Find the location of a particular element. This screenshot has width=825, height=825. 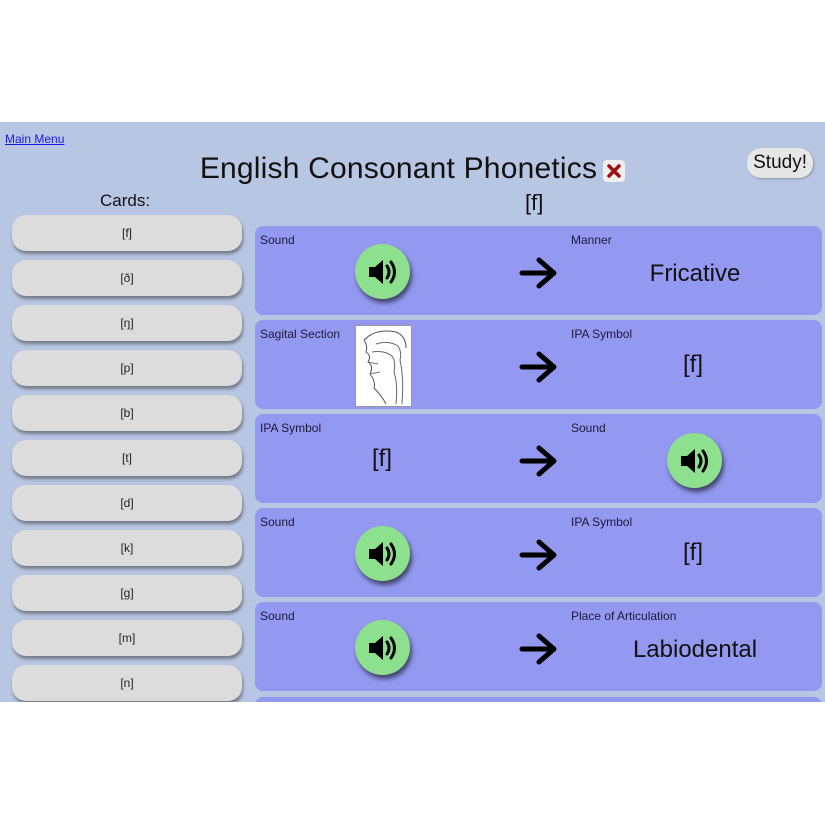

card-face-panel: Sound IPA Symbol [f] is located at coordinates (538, 552).